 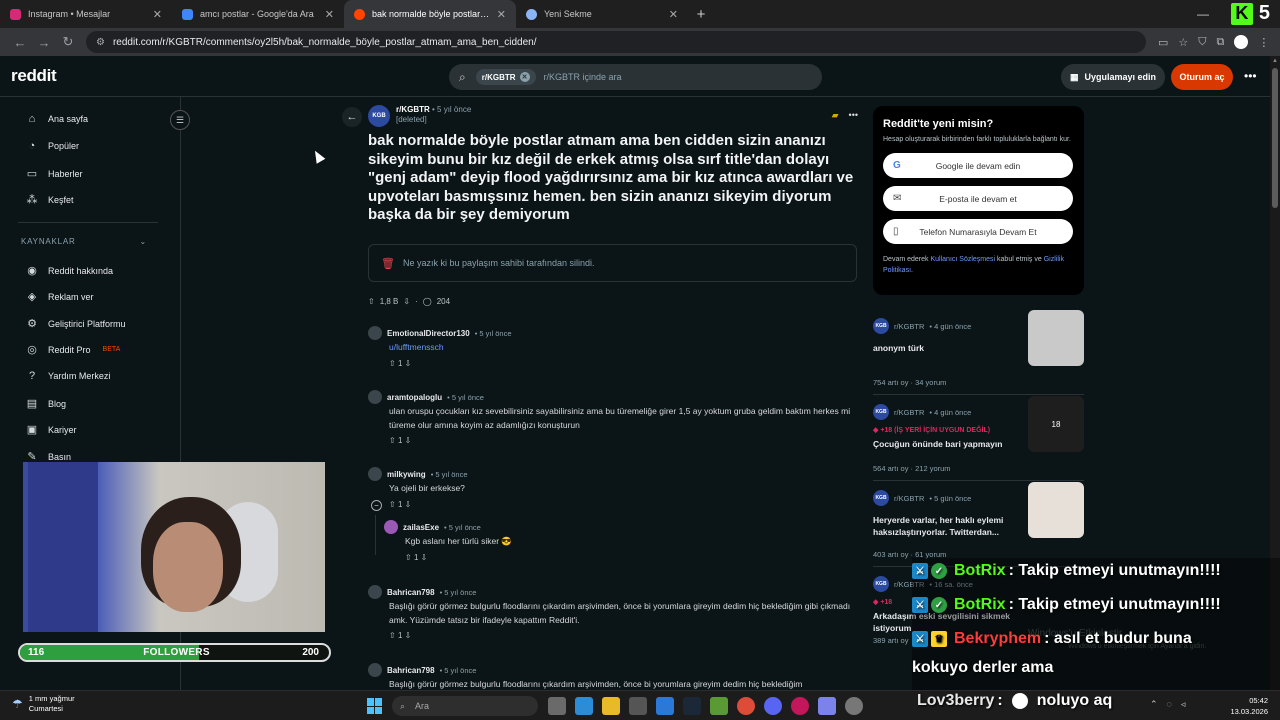 What do you see at coordinates (465, 706) in the screenshot?
I see `taskbar-search: ⌕ Ara` at bounding box center [465, 706].